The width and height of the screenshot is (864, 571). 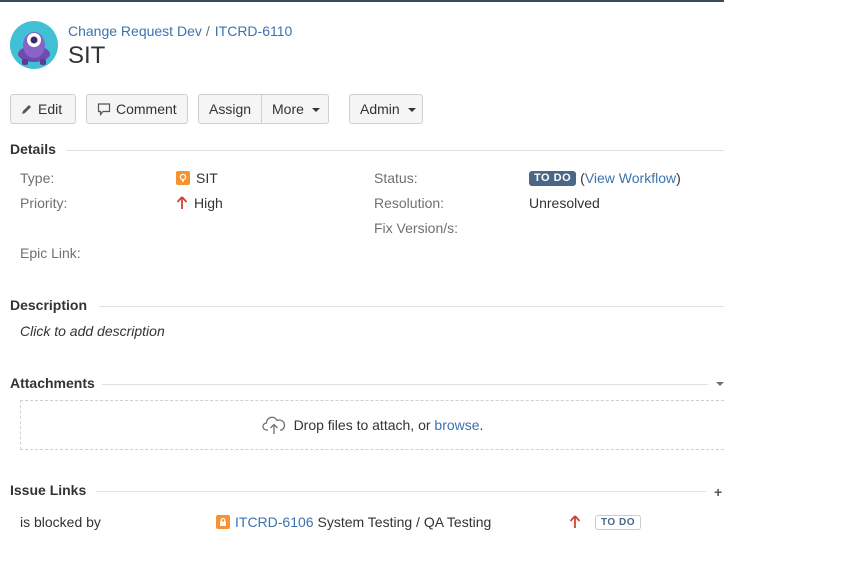 I want to click on type-value-text: SIT, so click(x=207, y=178).